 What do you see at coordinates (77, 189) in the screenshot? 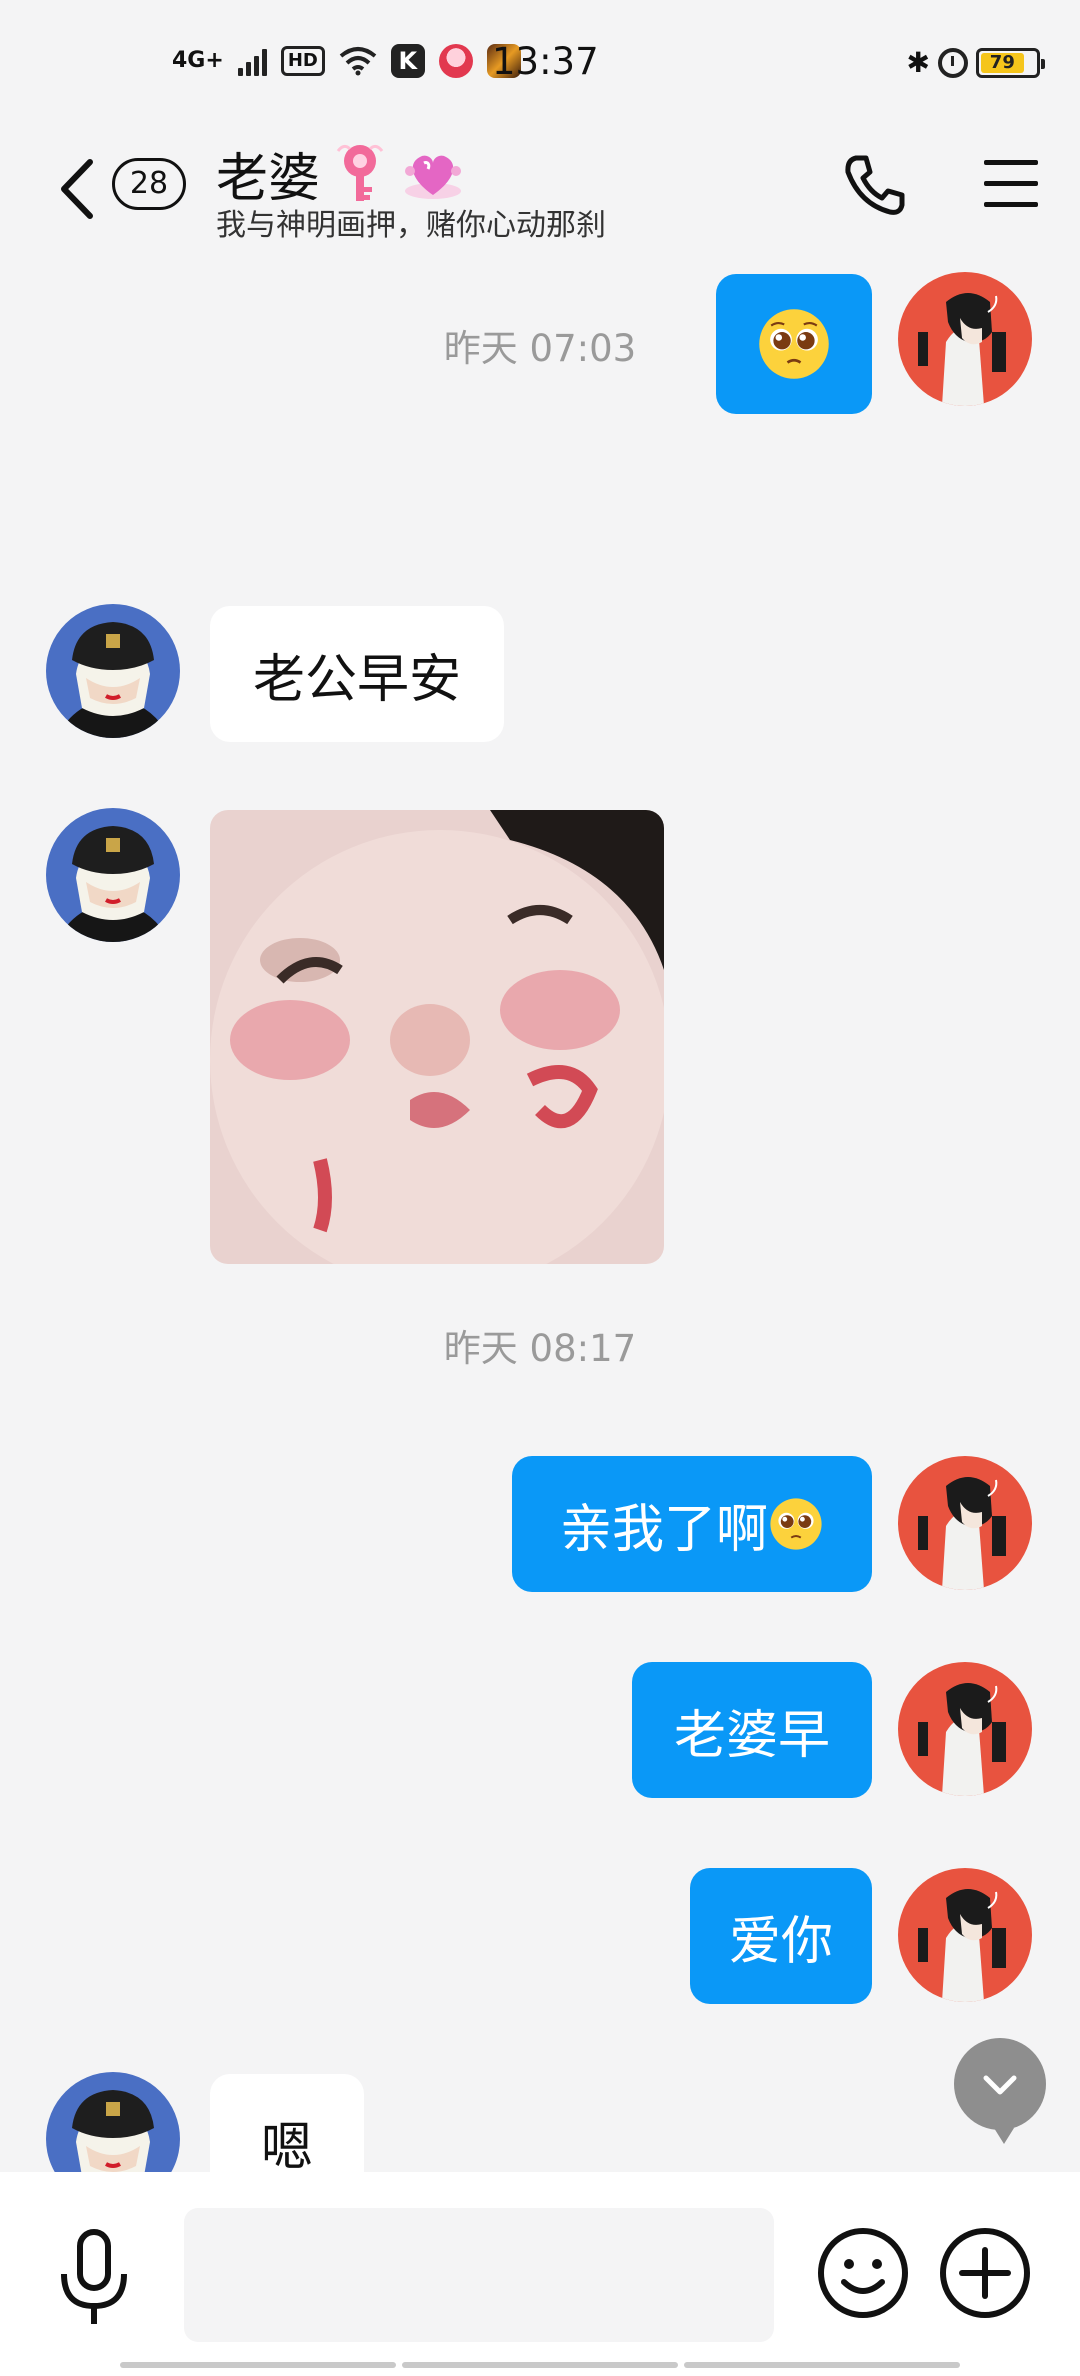
I see `chevron-left-icon` at bounding box center [77, 189].